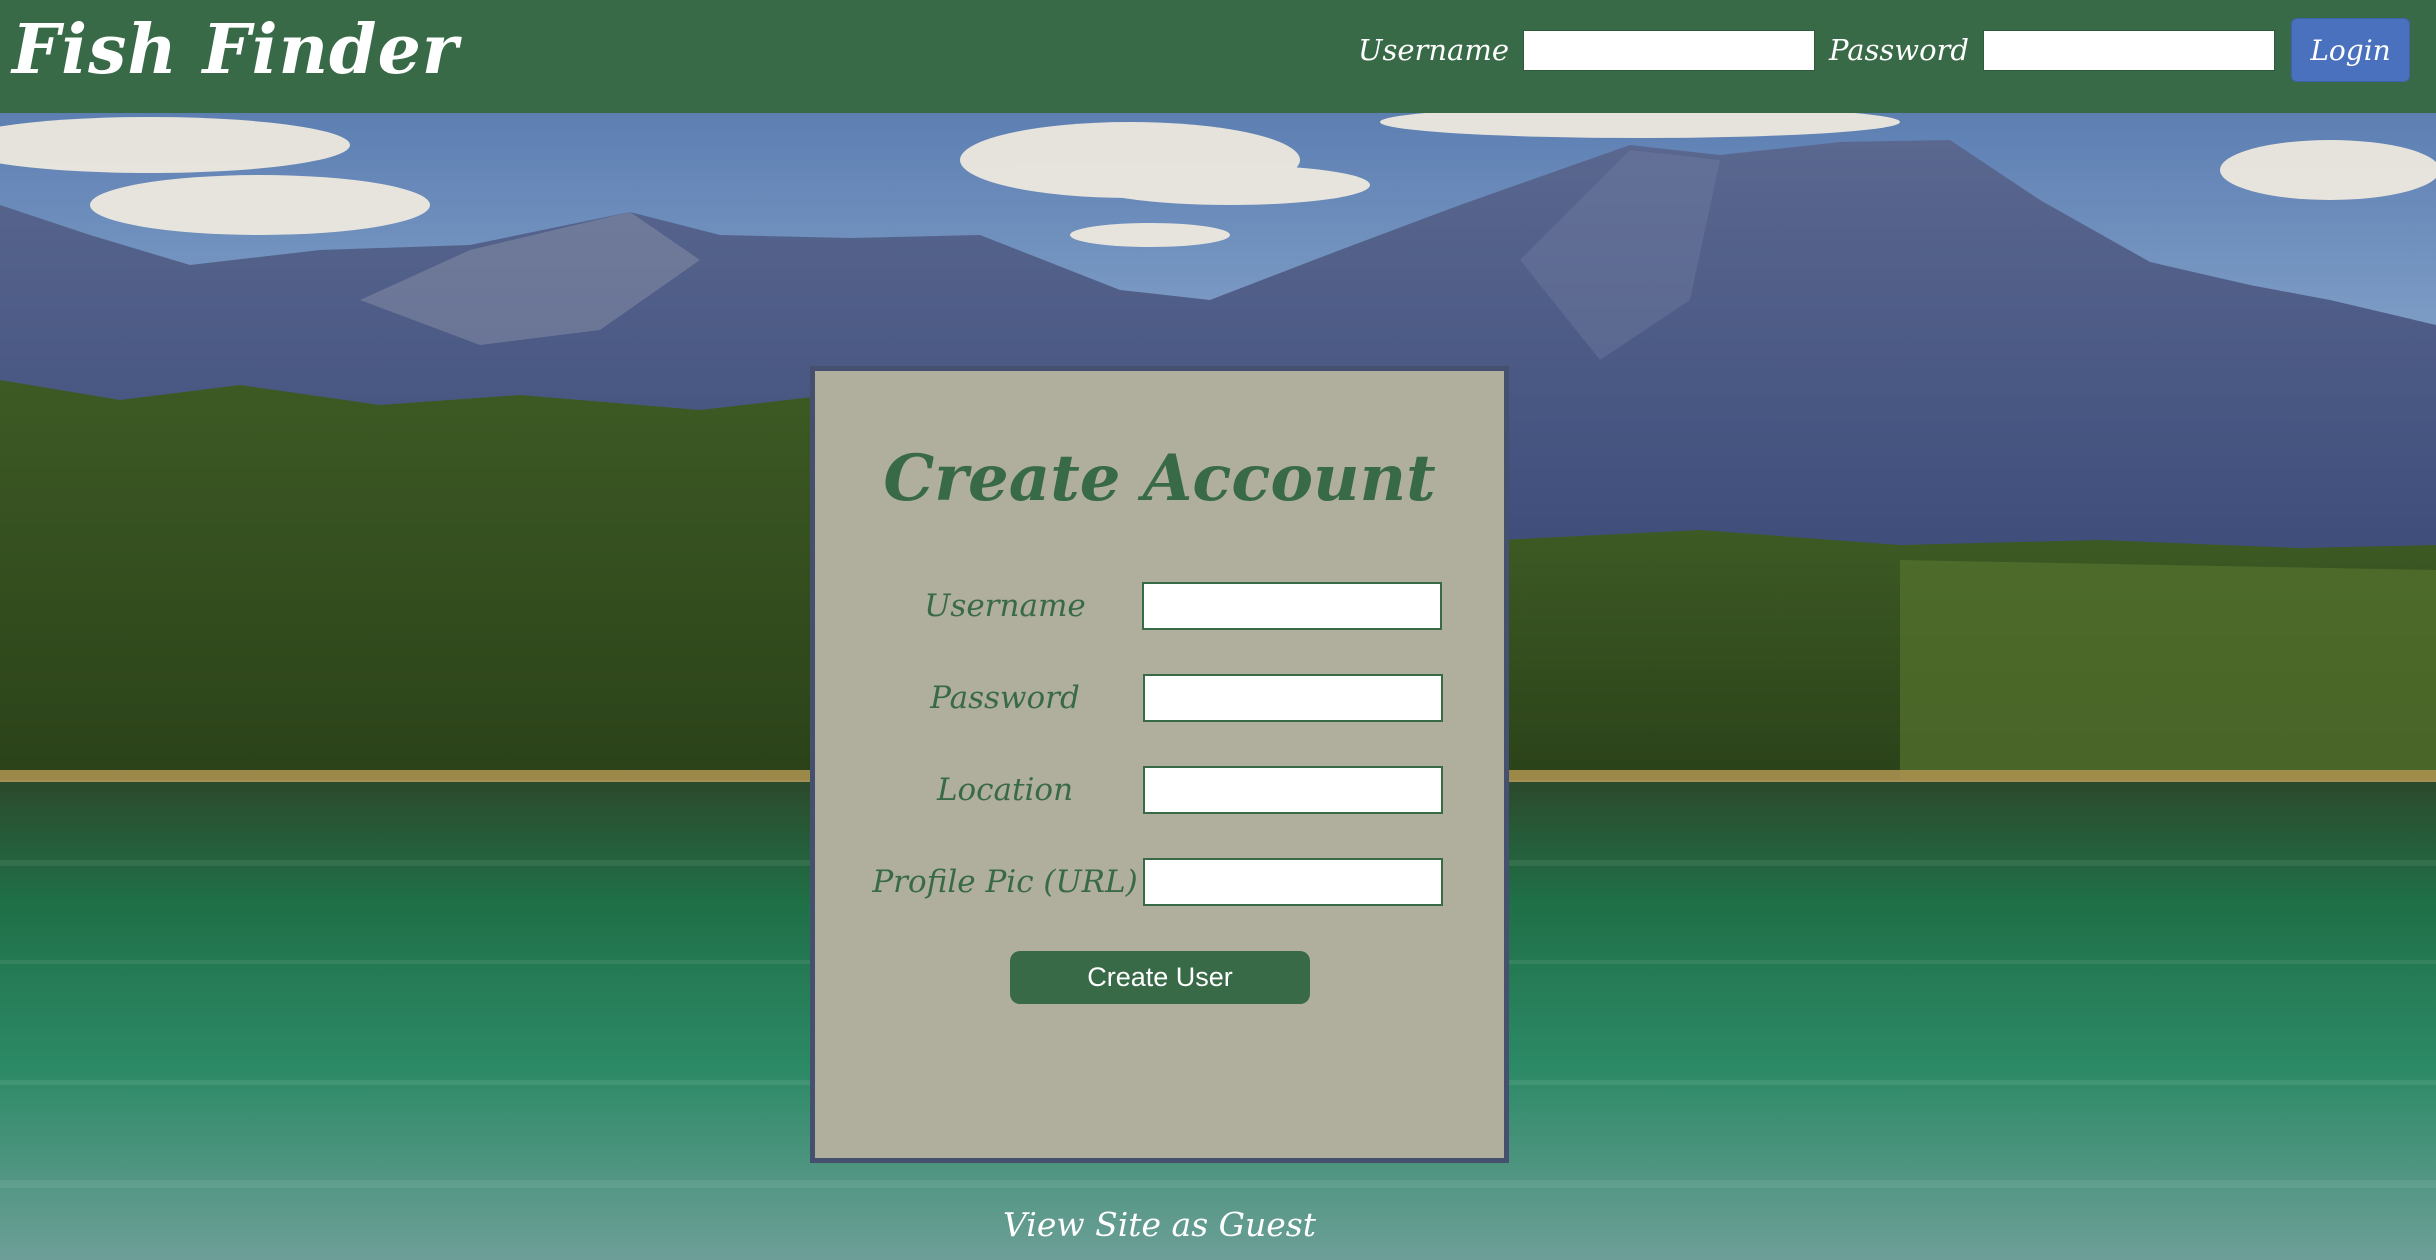 The image size is (2436, 1260). I want to click on profile-pic-url-field, so click(1293, 882).